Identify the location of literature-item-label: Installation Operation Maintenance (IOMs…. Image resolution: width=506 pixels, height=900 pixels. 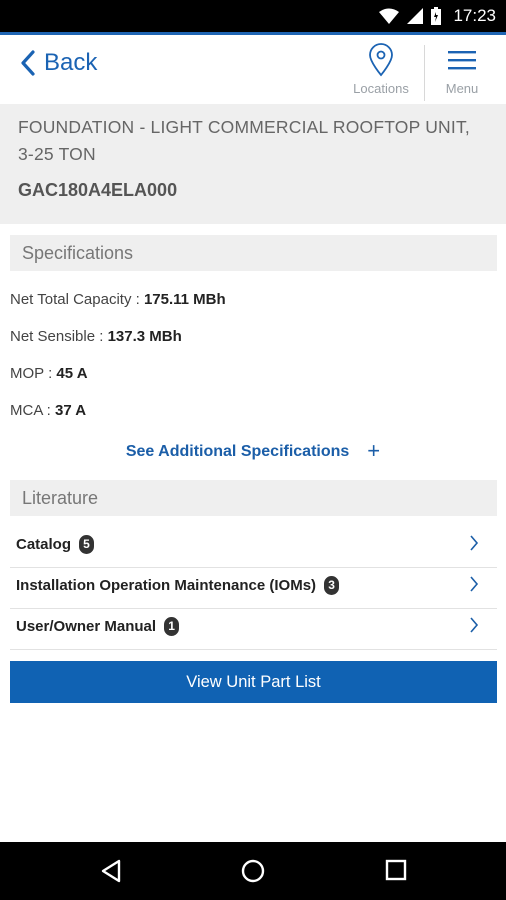
(166, 585).